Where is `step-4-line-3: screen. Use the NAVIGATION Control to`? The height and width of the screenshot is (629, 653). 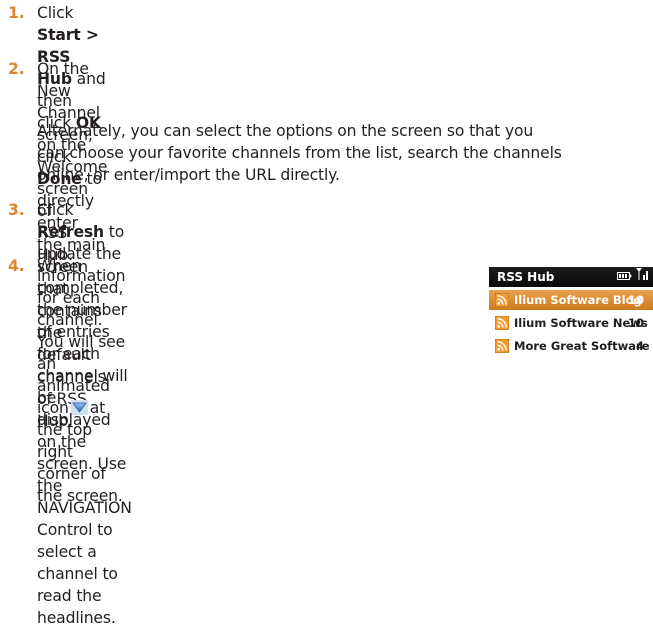 step-4-line-3: screen. Use the NAVIGATION Control to is located at coordinates (84, 497).